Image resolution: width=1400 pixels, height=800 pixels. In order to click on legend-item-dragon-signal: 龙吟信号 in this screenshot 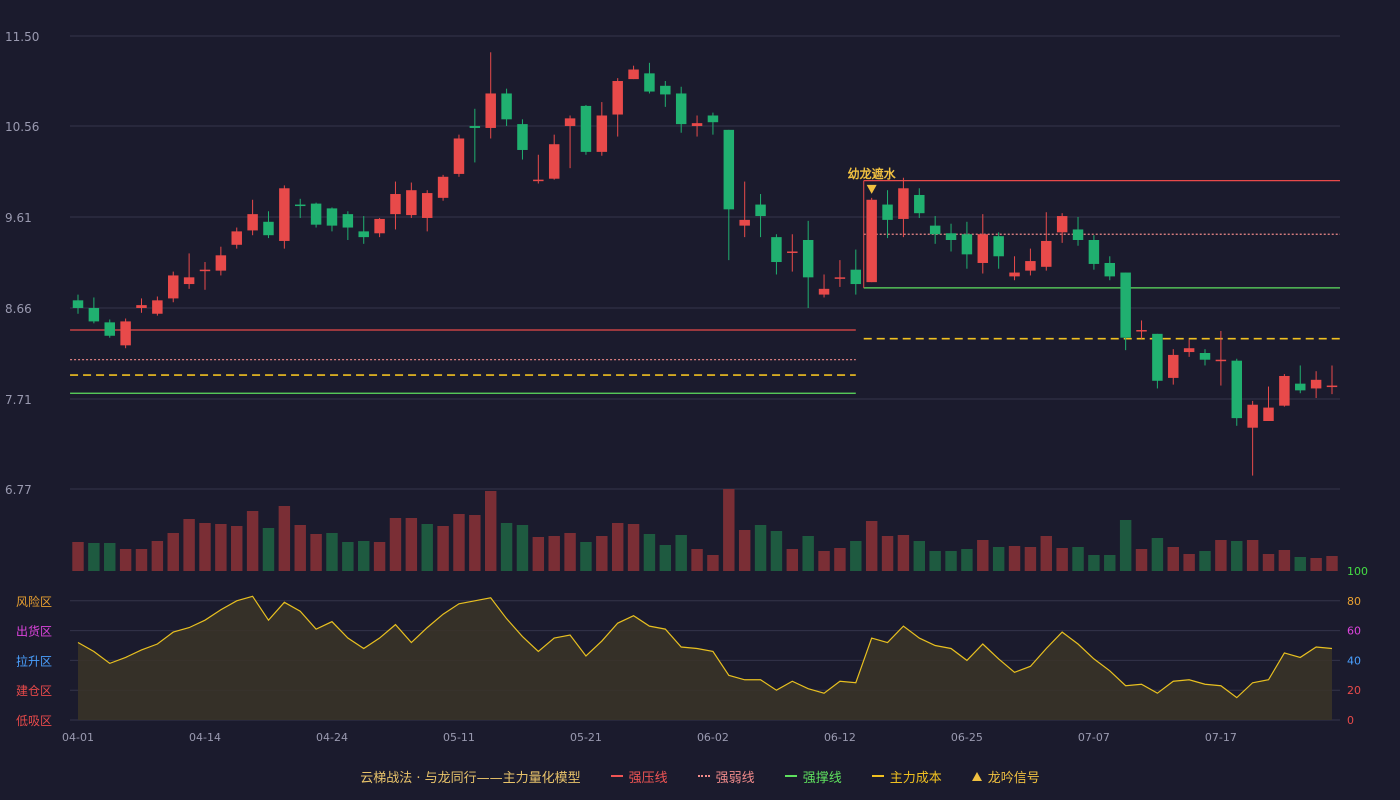, I will do `click(1005, 776)`.